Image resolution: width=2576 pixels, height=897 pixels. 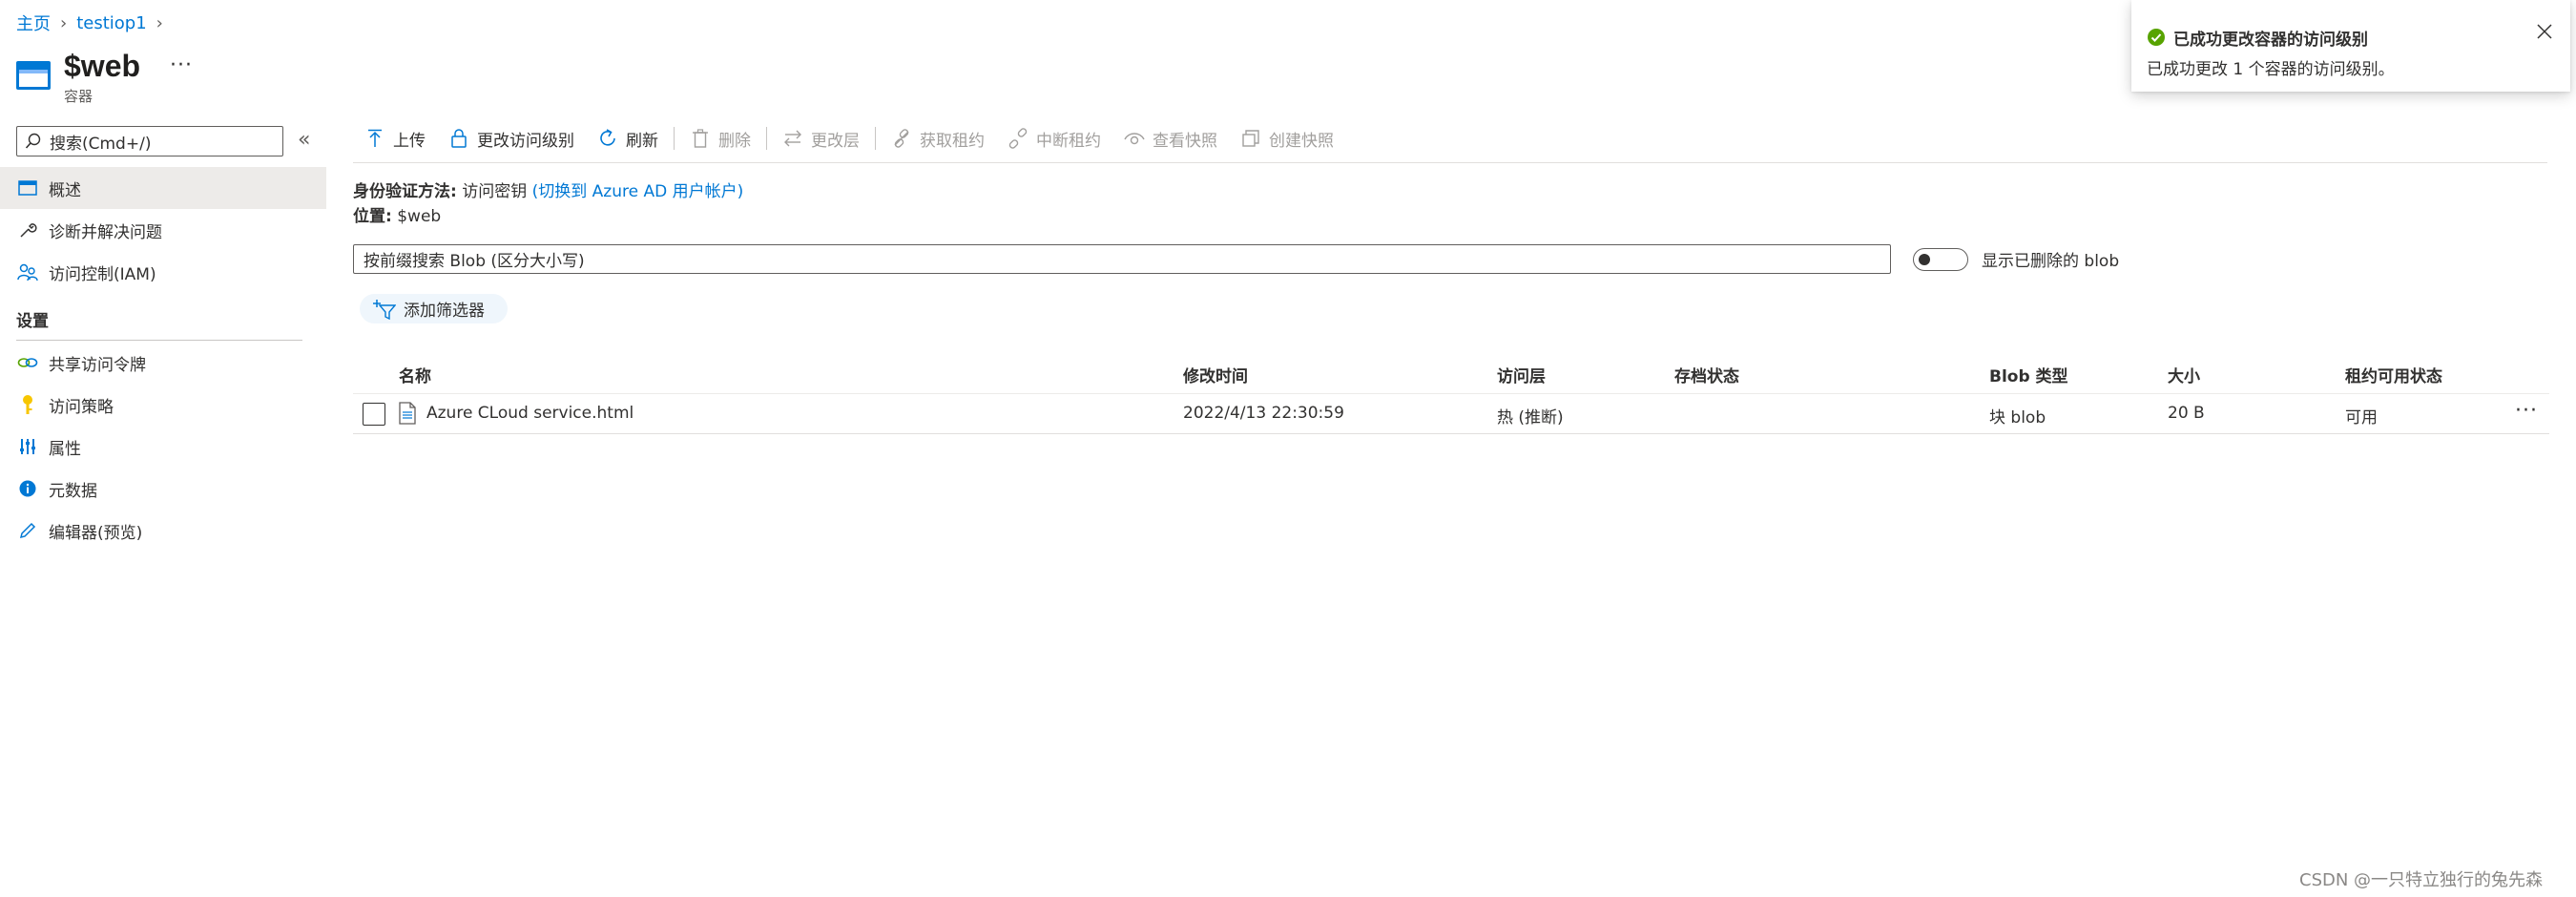 What do you see at coordinates (33, 22) in the screenshot?
I see `breadcrumb-home-link: 主页` at bounding box center [33, 22].